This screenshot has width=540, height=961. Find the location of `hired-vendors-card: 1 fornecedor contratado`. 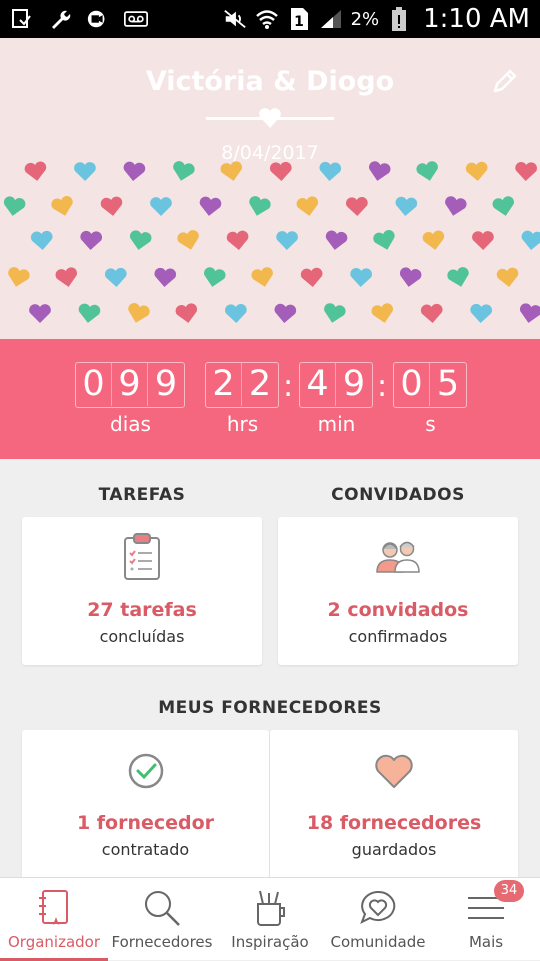

hired-vendors-card: 1 fornecedor contratado is located at coordinates (145, 805).